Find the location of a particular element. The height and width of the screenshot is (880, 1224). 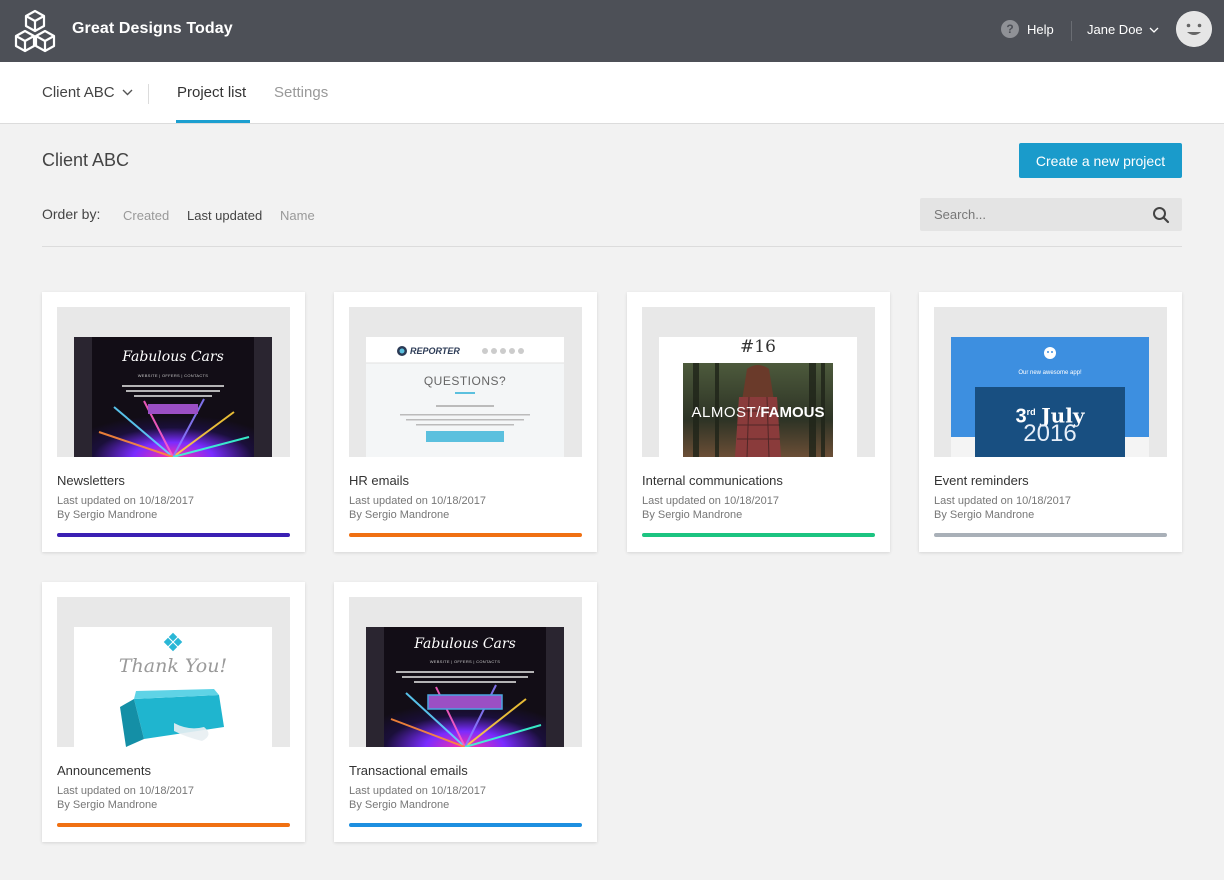

active-tab-indicator is located at coordinates (213, 121).